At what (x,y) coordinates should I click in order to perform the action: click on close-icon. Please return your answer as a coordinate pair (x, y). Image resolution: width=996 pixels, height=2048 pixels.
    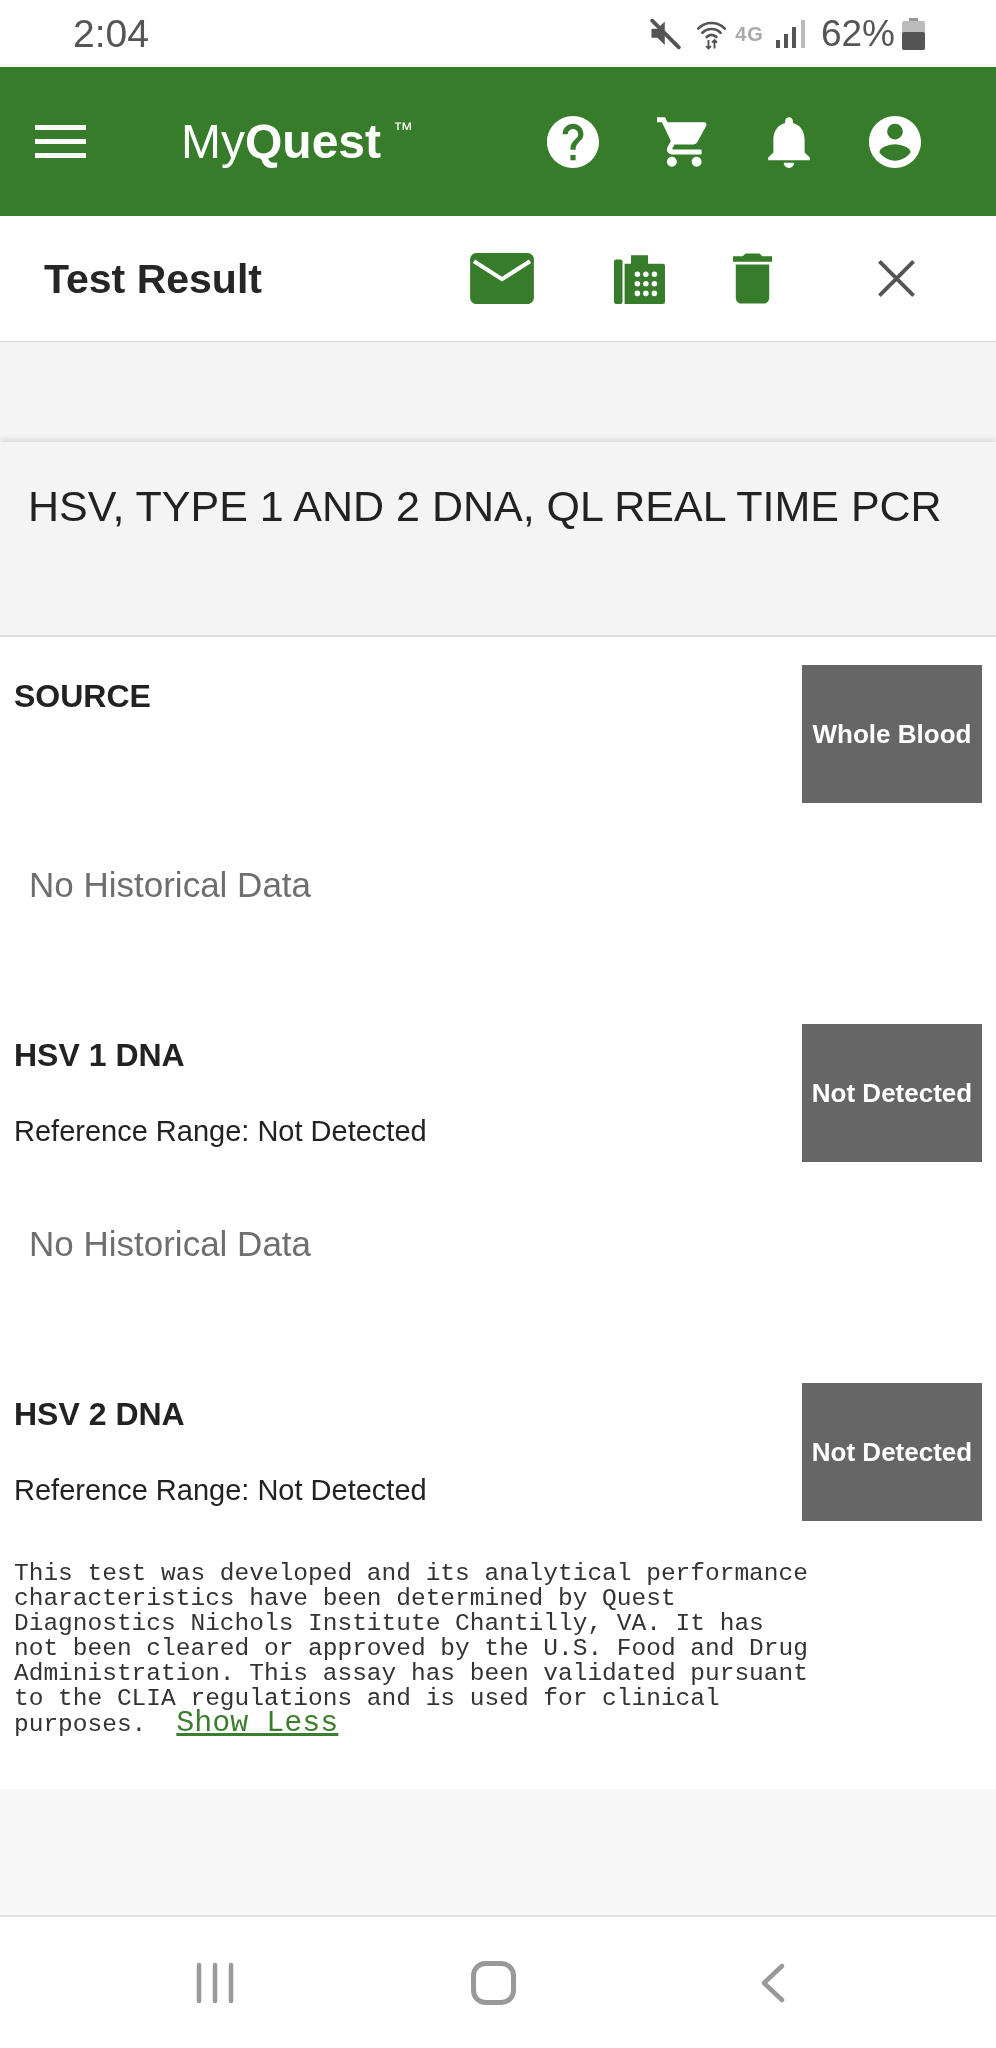
    Looking at the image, I should click on (896, 278).